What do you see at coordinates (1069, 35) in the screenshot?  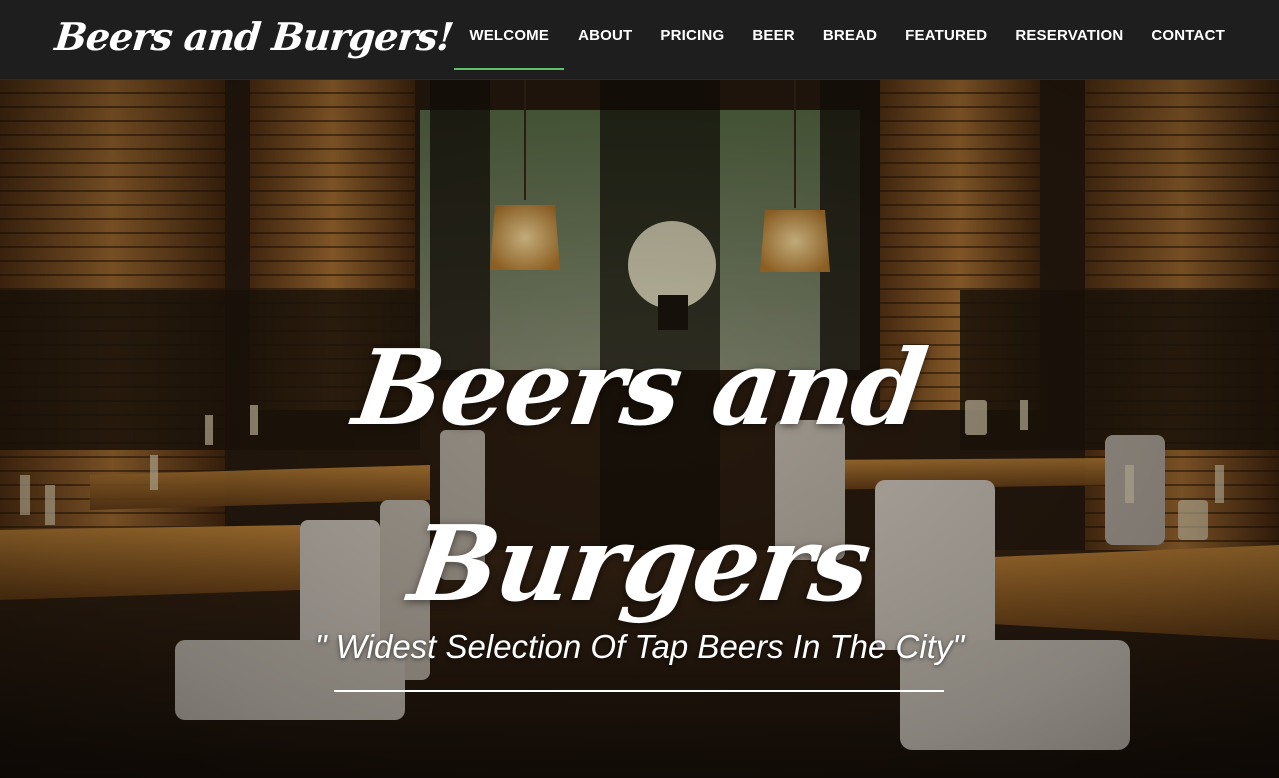 I see `nav-reservation: RESERVATION` at bounding box center [1069, 35].